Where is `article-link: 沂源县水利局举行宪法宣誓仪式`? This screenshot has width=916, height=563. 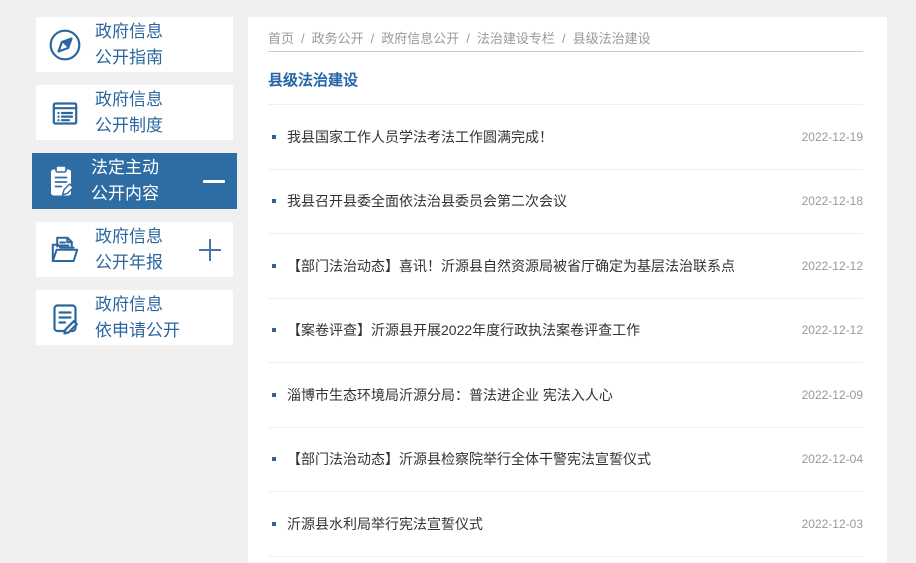
article-link: 沂源县水利局举行宪法宣誓仪式 is located at coordinates (385, 524).